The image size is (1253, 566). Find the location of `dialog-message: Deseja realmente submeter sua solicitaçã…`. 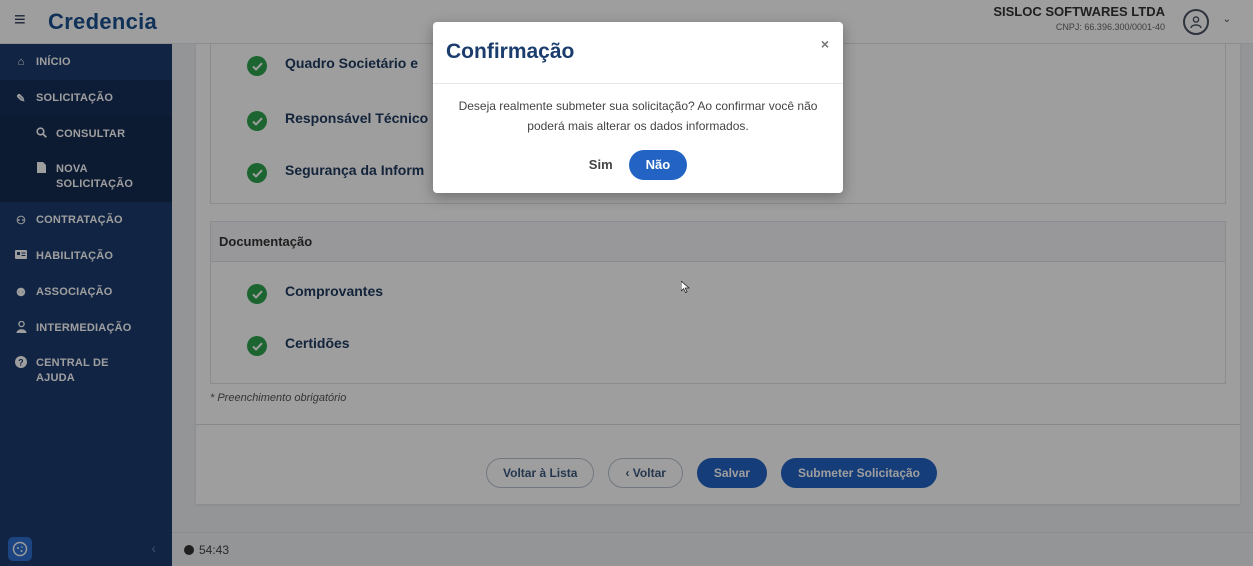

dialog-message: Deseja realmente submeter sua solicitaçã… is located at coordinates (638, 116).